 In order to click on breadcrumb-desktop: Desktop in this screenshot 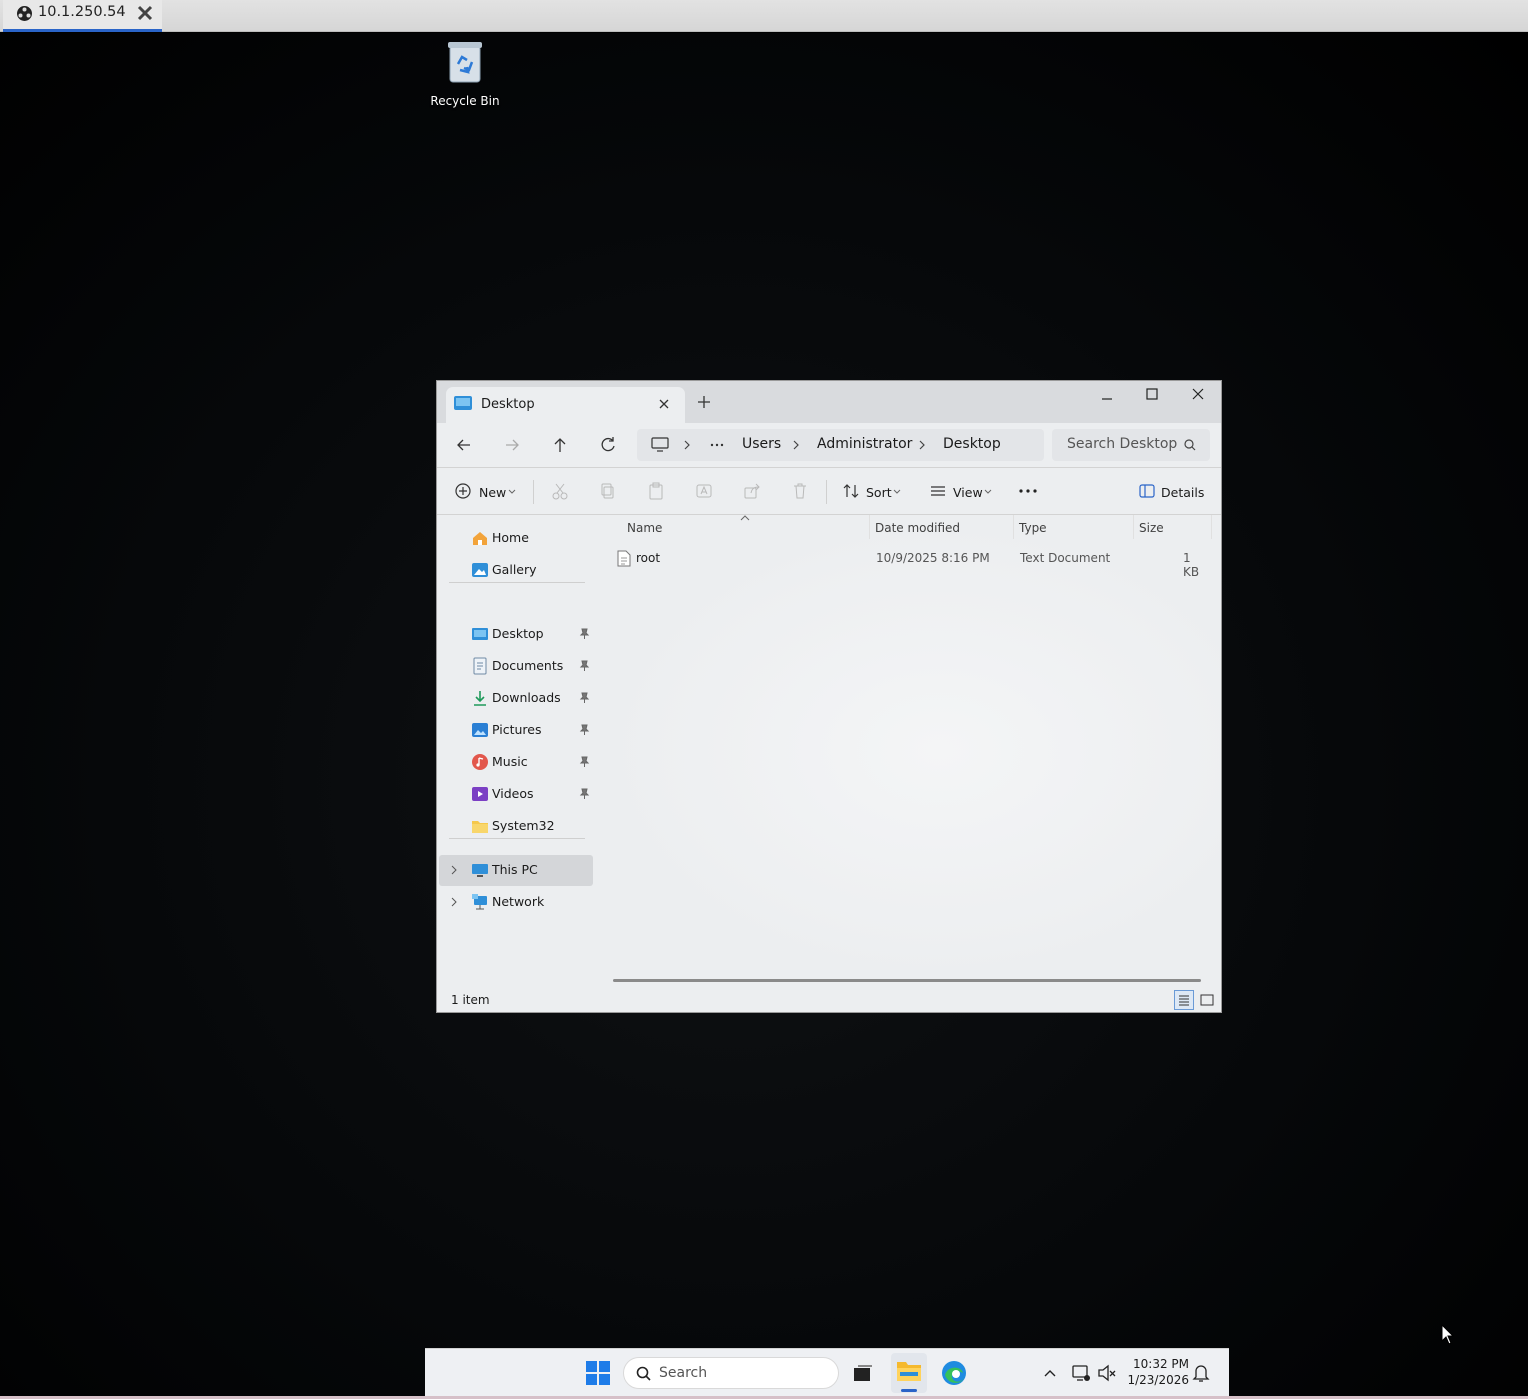, I will do `click(972, 444)`.